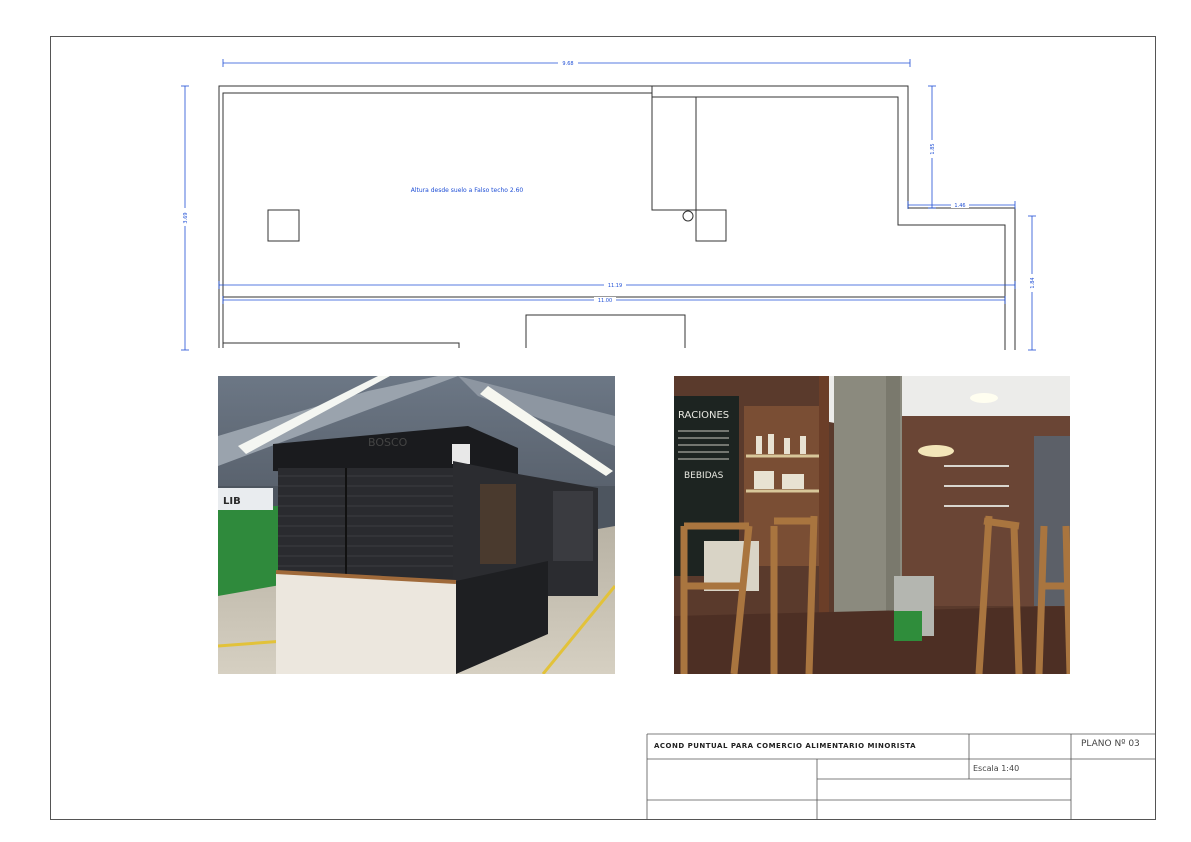  I want to click on plan-number: PLANO Nº 03, so click(1110, 744).